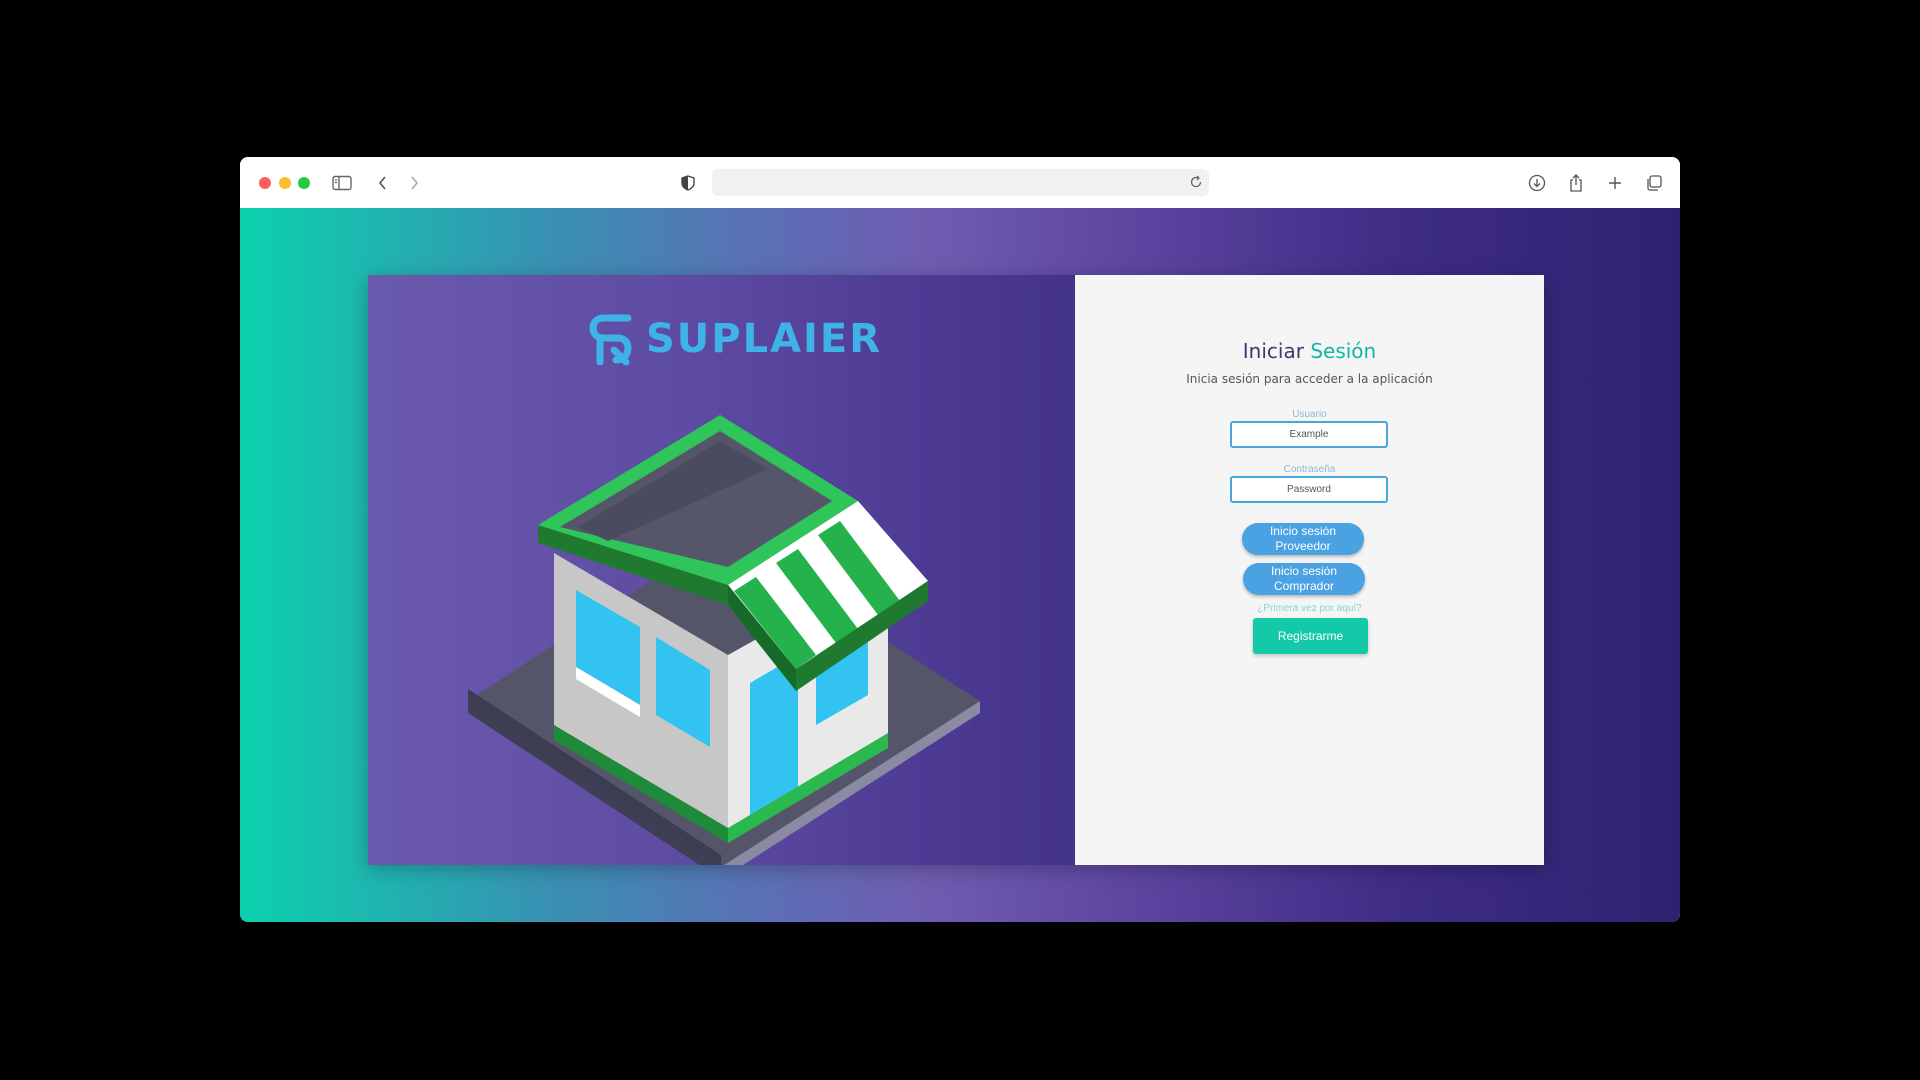 The width and height of the screenshot is (1920, 1080). I want to click on store-illustration, so click(728, 642).